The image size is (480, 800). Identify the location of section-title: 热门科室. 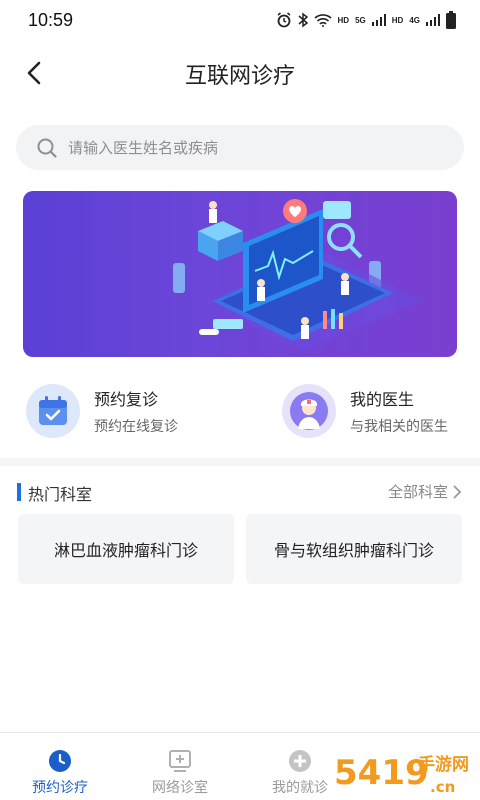
(60, 494).